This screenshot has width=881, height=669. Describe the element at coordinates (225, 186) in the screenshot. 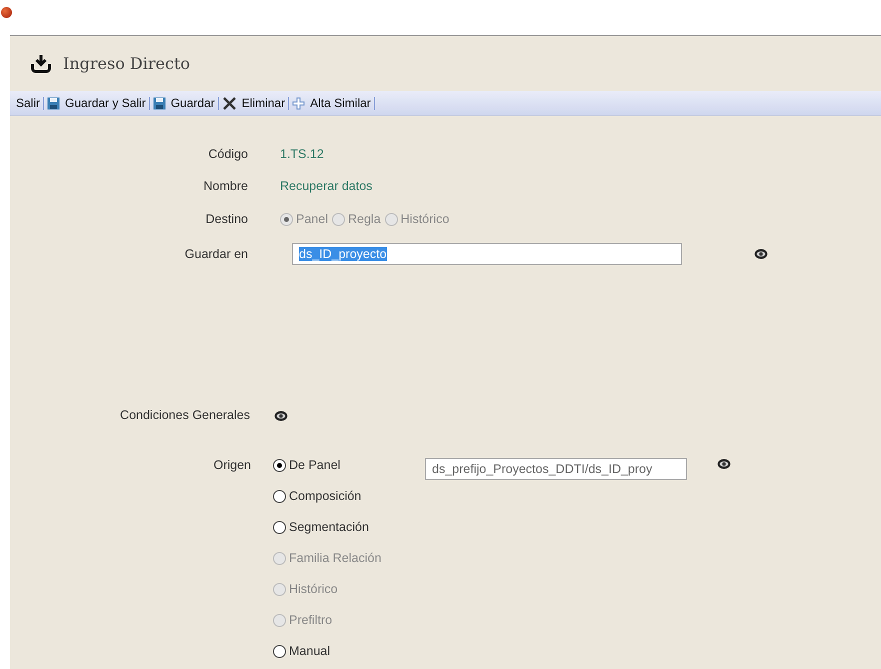

I see `field-label: Nombre` at that location.